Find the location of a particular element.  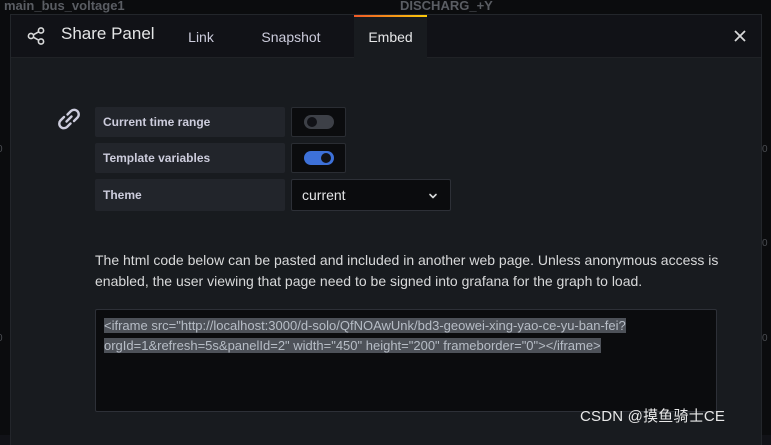

theme-select-value: current is located at coordinates (324, 195).